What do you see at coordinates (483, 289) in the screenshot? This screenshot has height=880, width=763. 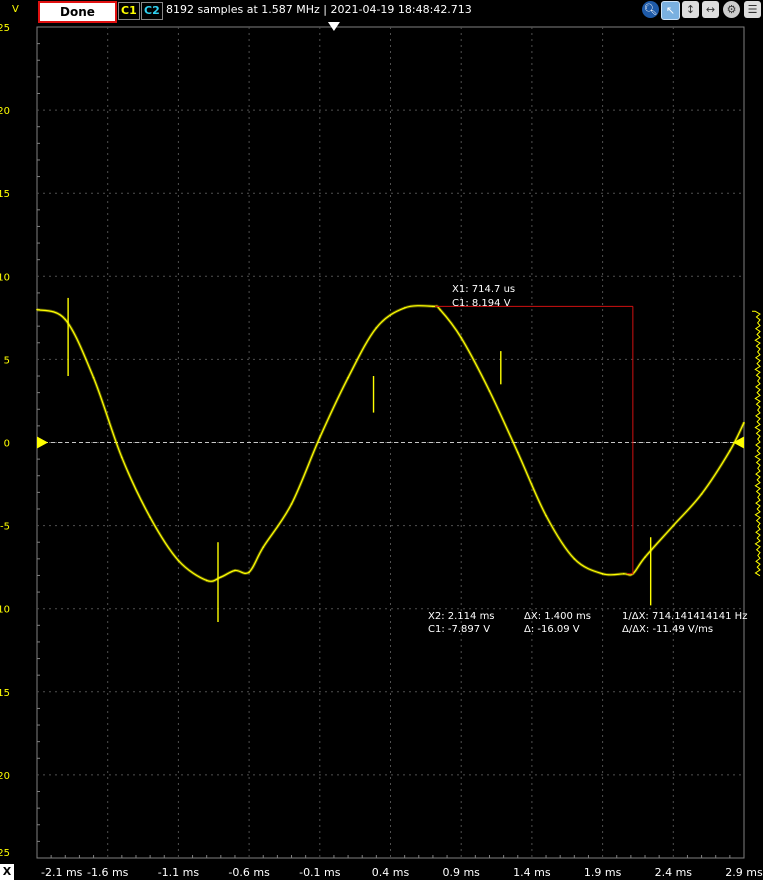 I see `cursor-x1-label: X1: 714.7 us` at bounding box center [483, 289].